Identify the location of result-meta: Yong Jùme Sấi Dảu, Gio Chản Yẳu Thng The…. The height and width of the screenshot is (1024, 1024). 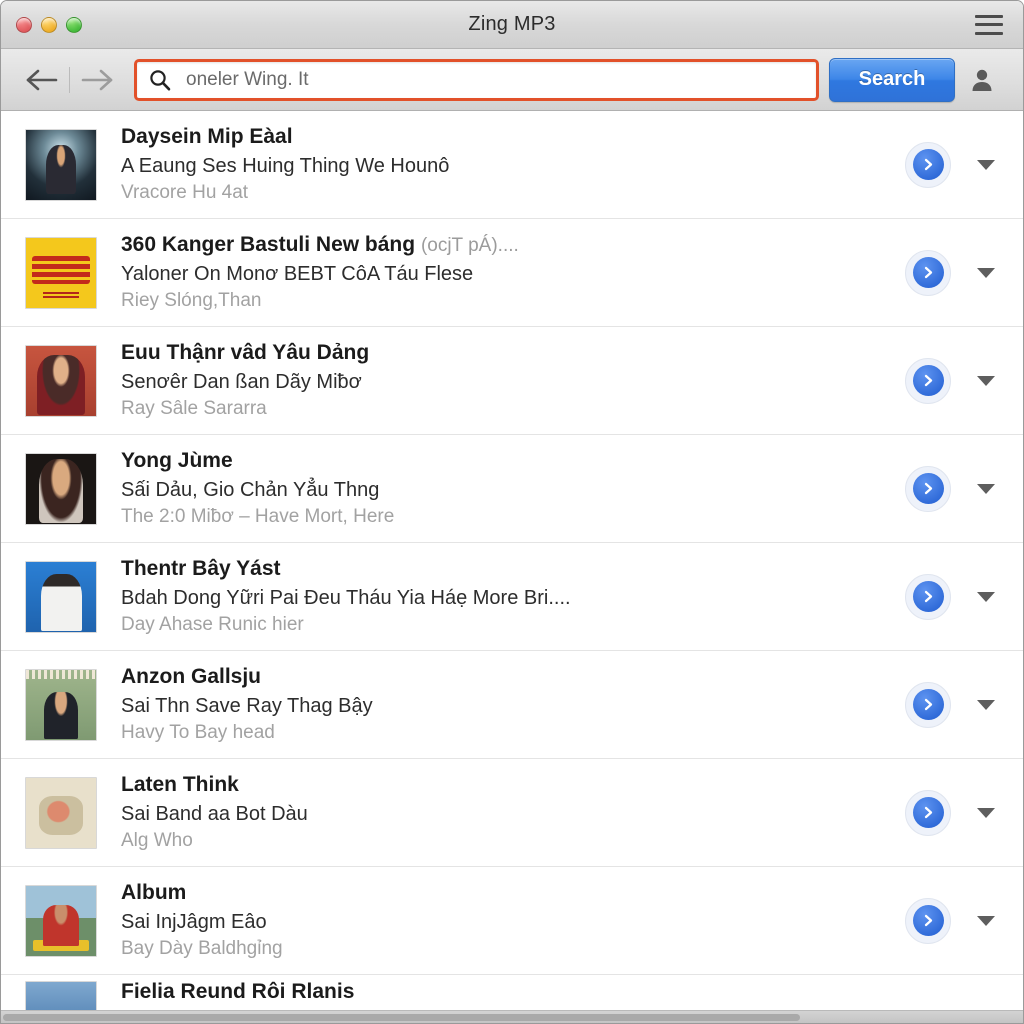
(501, 489).